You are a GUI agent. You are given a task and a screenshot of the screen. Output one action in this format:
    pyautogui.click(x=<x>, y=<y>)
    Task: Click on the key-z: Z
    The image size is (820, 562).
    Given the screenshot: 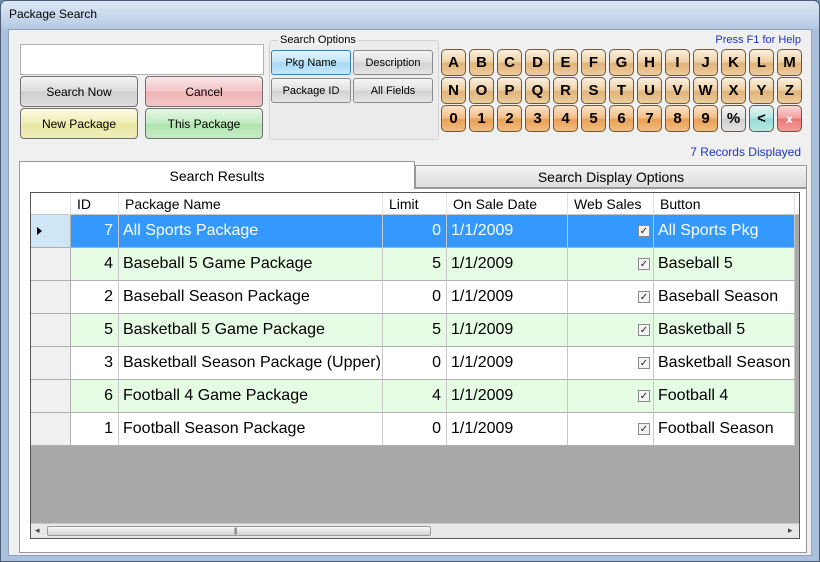 What is the action you would take?
    pyautogui.click(x=789, y=90)
    